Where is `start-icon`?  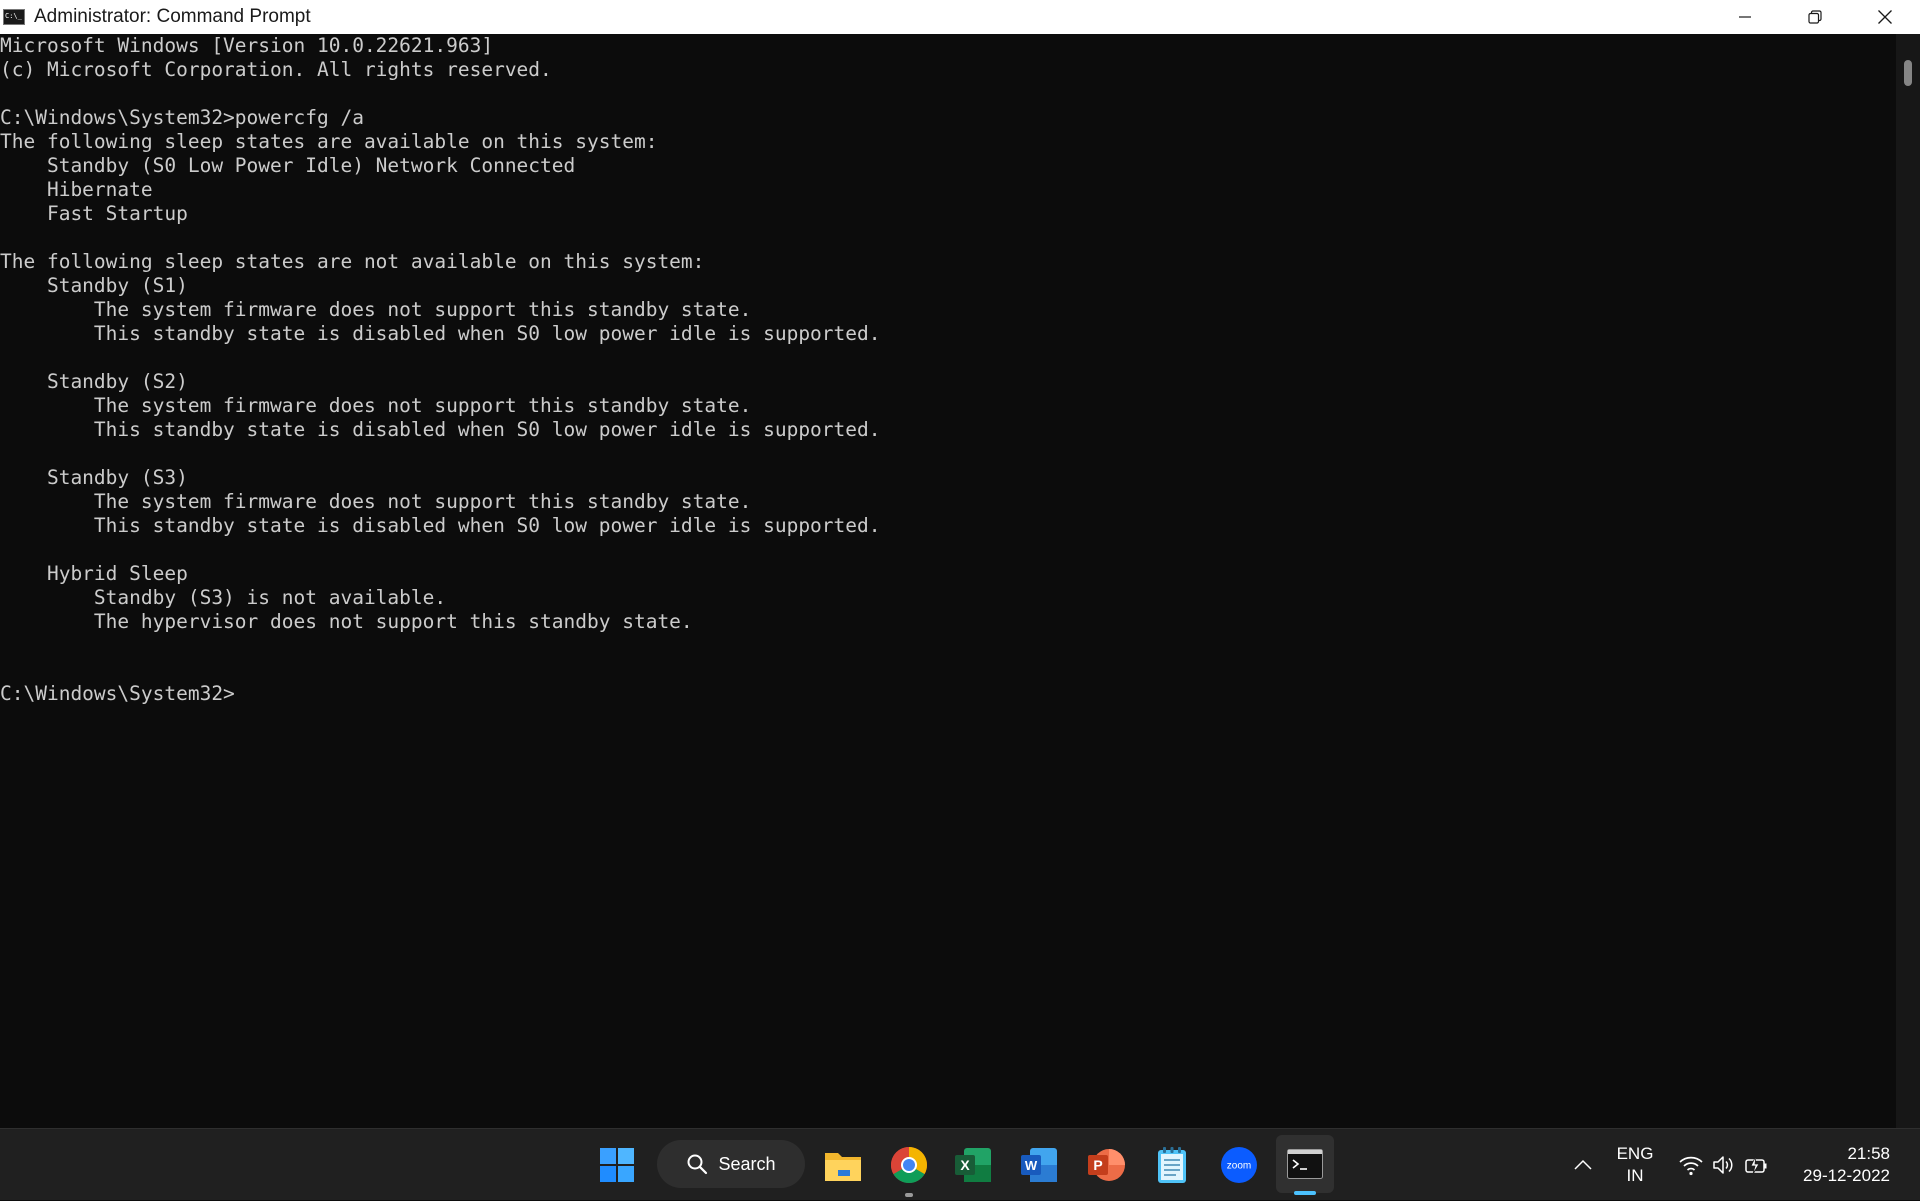
start-icon is located at coordinates (617, 1165).